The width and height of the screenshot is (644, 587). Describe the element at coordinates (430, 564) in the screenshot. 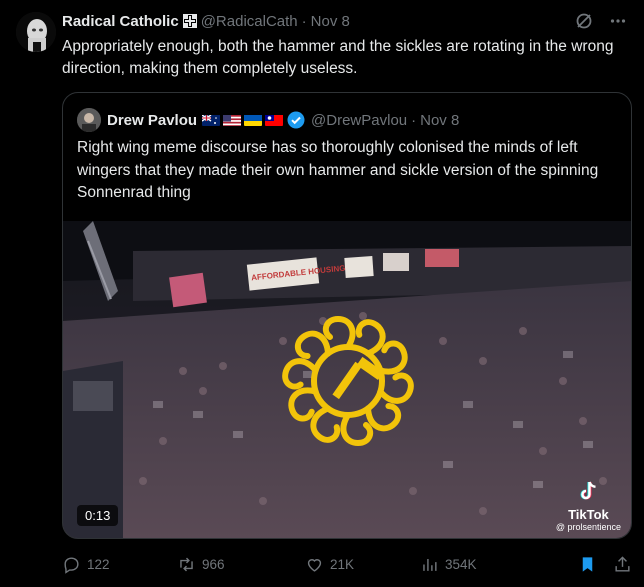

I see `views-icon` at that location.